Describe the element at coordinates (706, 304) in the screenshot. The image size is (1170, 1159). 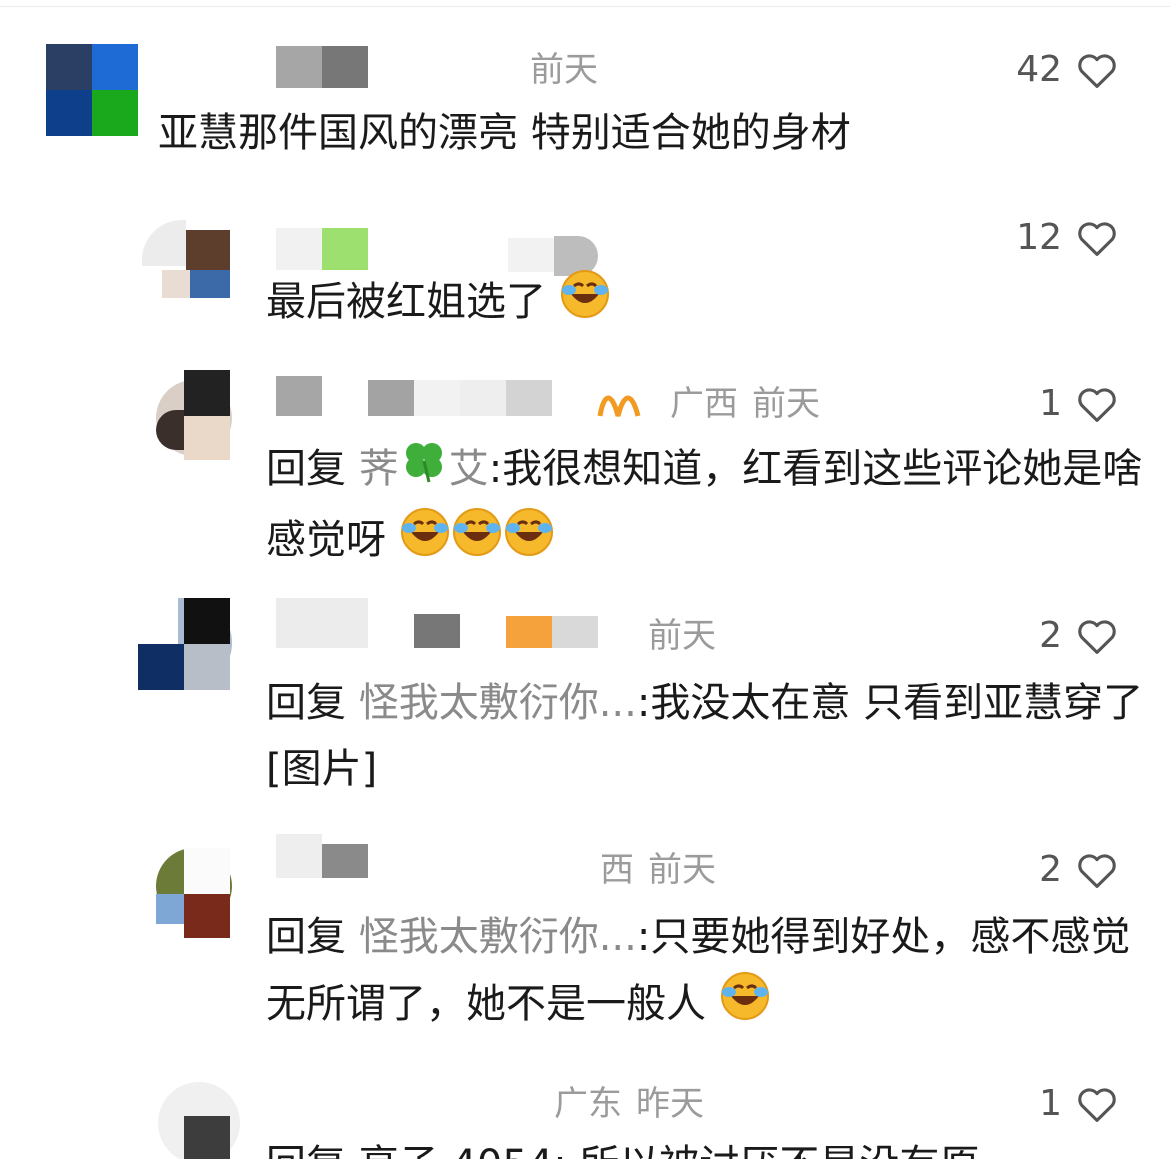
I see `comment-text: 最后被红姐选了` at that location.